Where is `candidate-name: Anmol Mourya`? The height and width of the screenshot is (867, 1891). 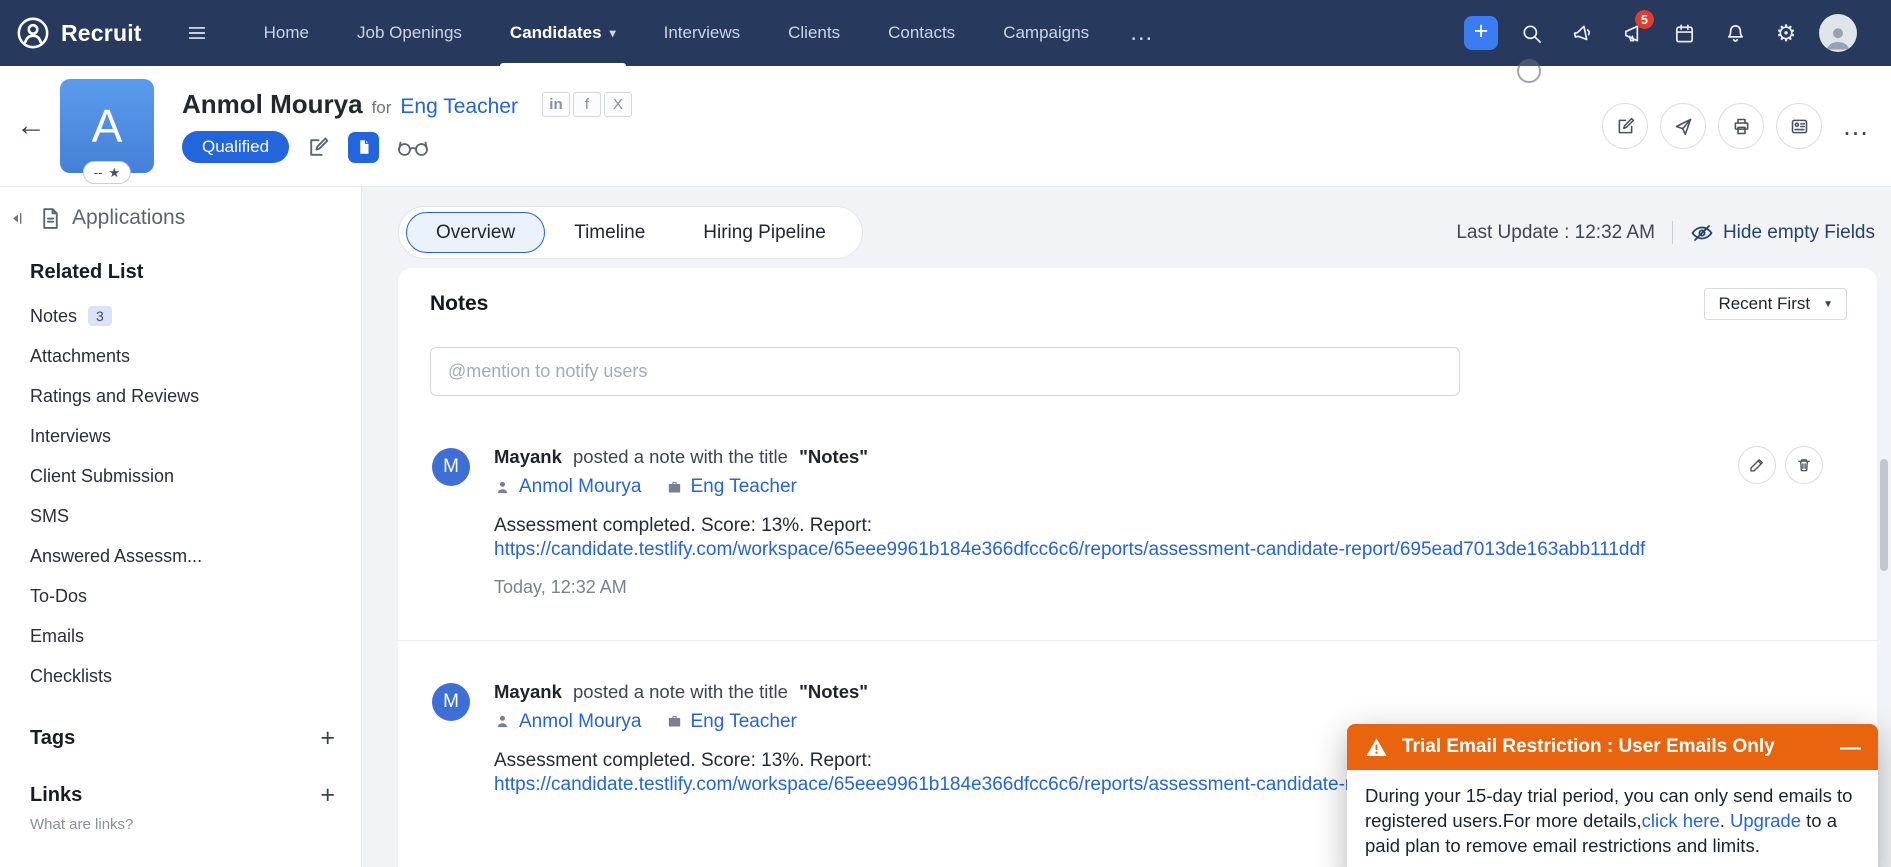
candidate-name: Anmol Mourya is located at coordinates (272, 104).